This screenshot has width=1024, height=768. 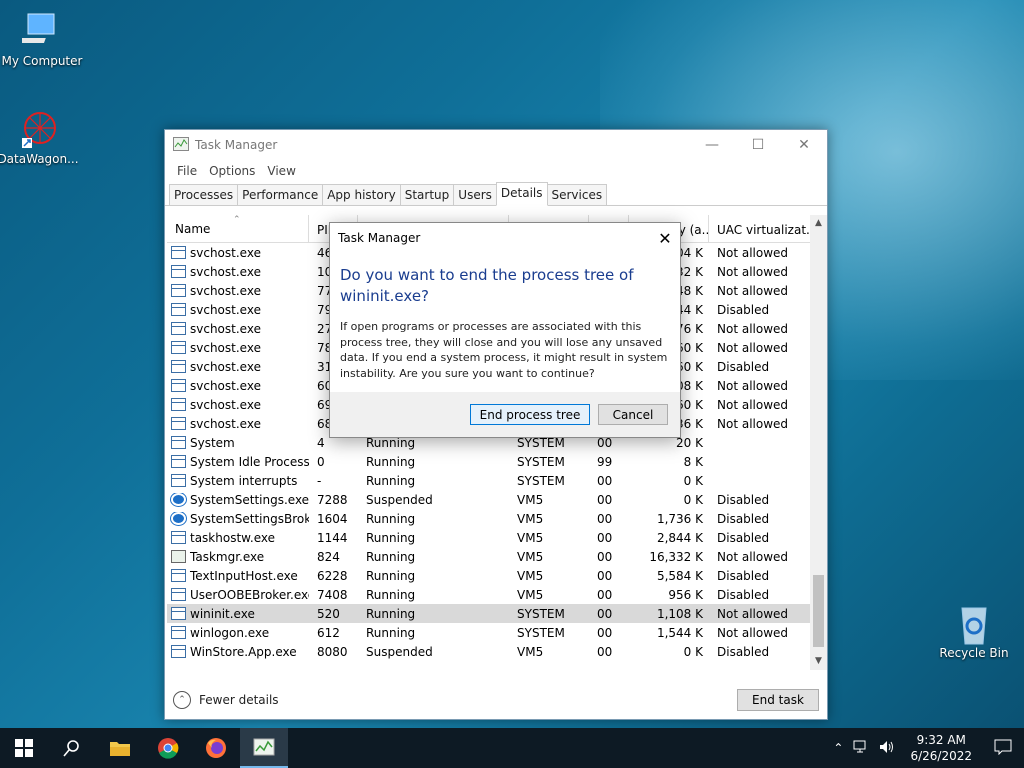 What do you see at coordinates (818, 611) in the screenshot?
I see `scrollbar-thumb` at bounding box center [818, 611].